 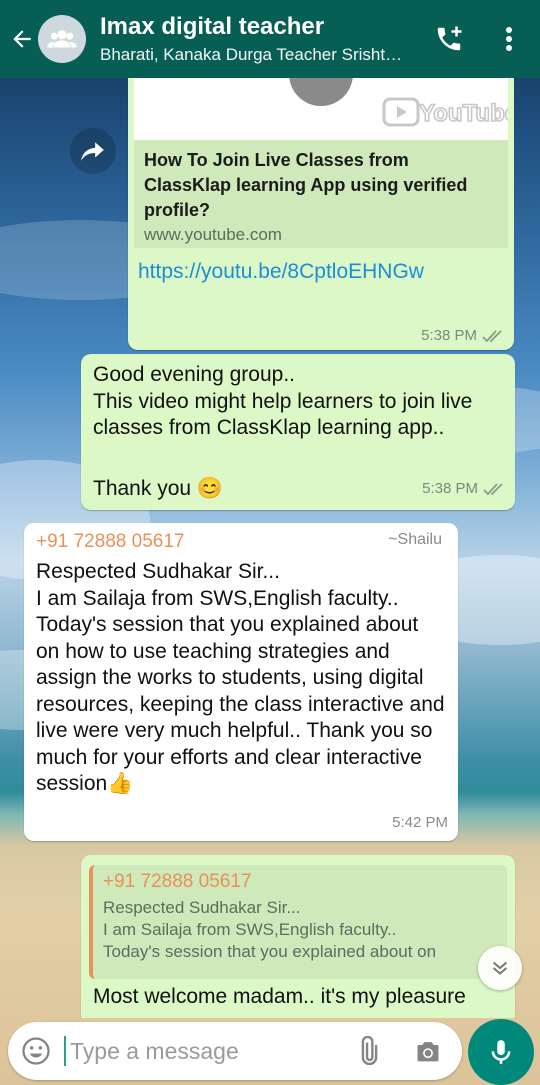 I want to click on sender-phone: +91 72888 05617, so click(x=241, y=542).